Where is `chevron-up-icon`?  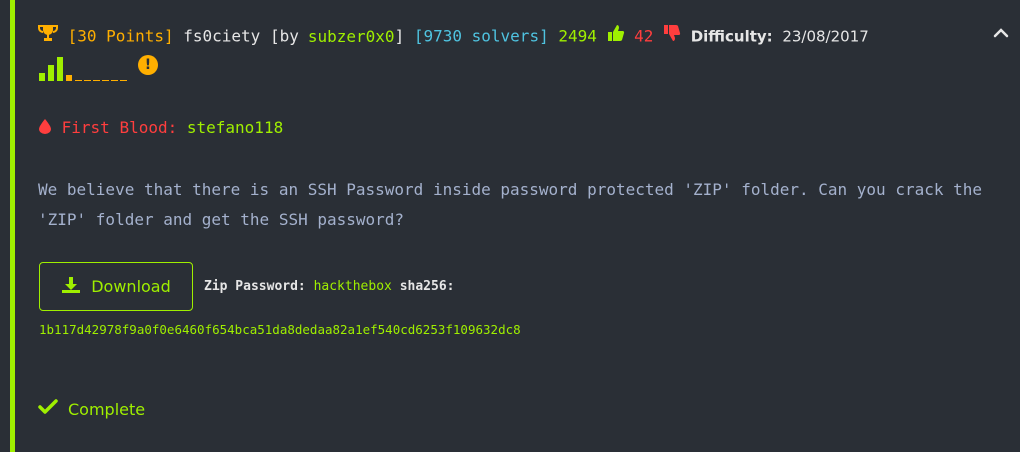 chevron-up-icon is located at coordinates (1001, 36).